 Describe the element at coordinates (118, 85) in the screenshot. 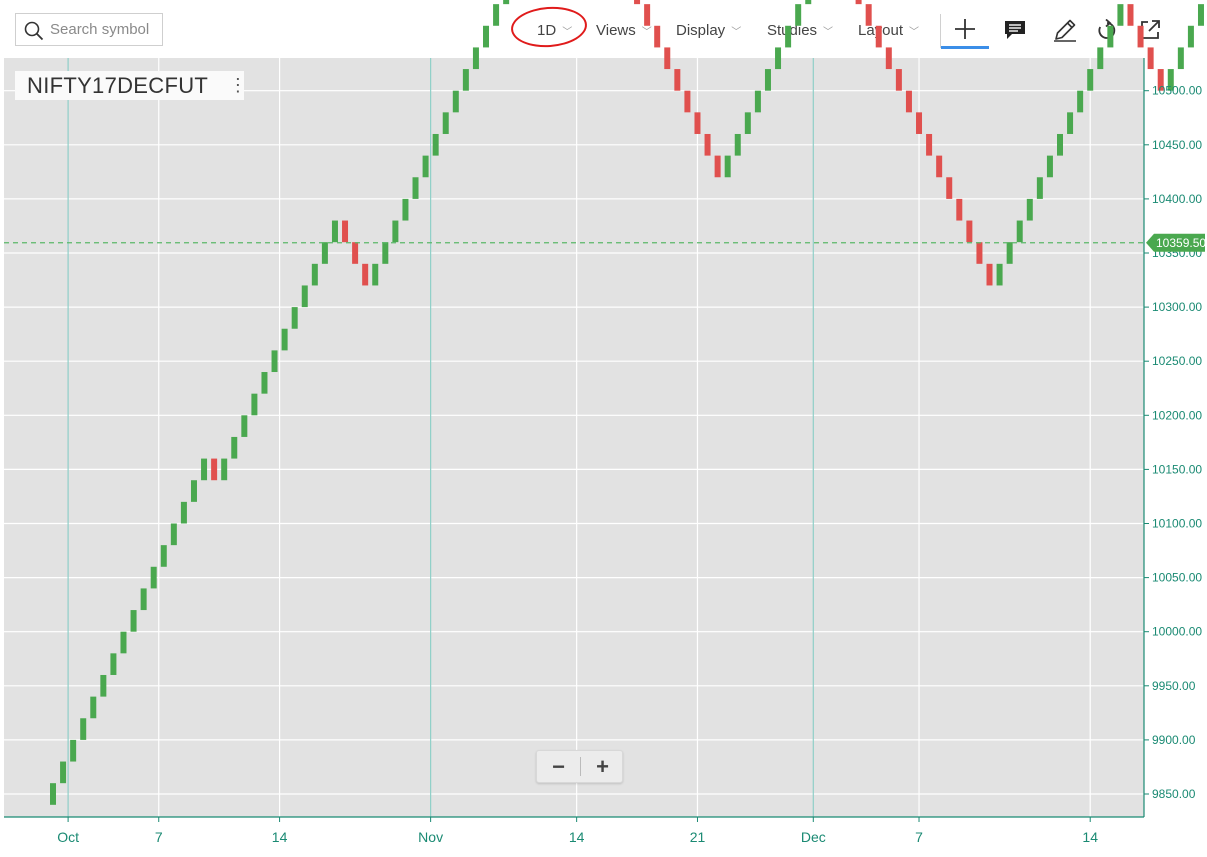

I see `symbol-name: NIFTY17DECFUT` at that location.